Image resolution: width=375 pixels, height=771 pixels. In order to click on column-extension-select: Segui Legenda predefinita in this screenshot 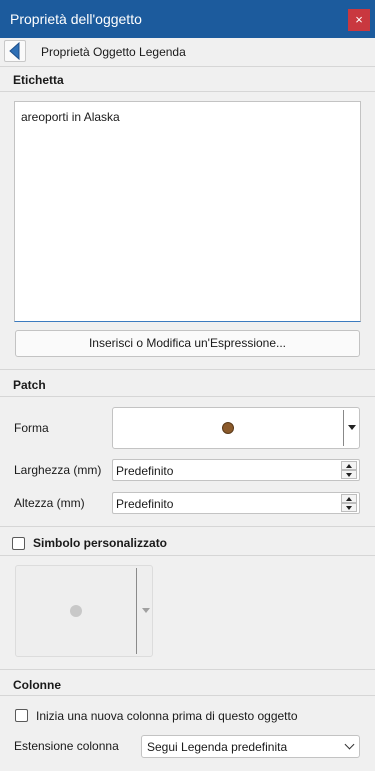, I will do `click(250, 746)`.